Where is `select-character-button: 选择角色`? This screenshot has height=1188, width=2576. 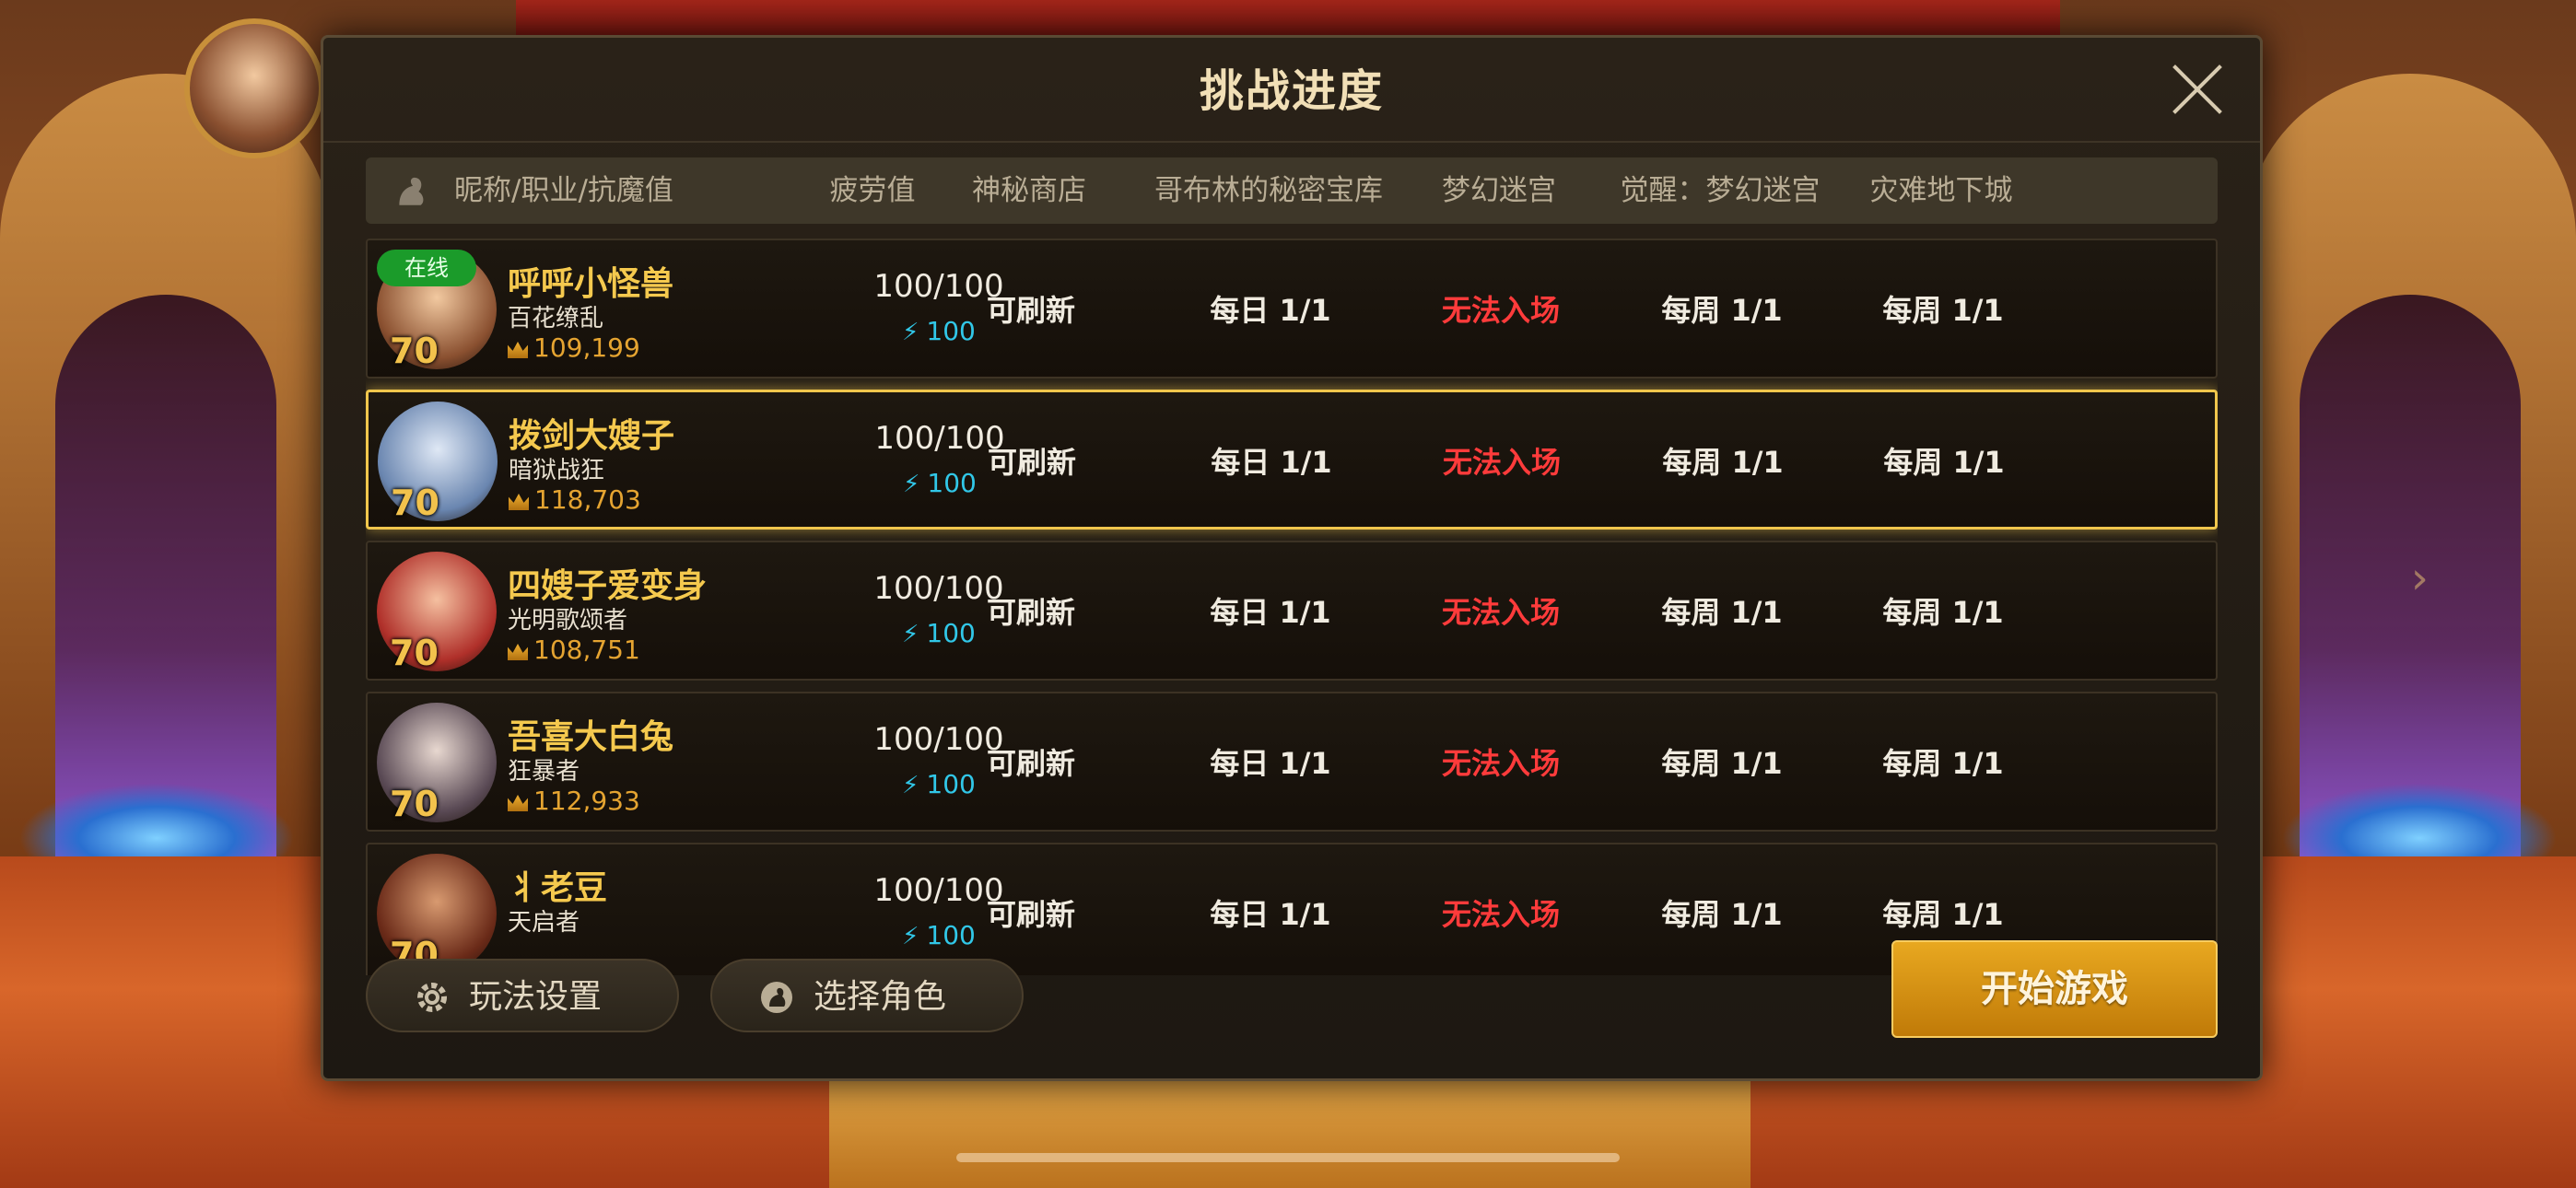 select-character-button: 选择角色 is located at coordinates (867, 995).